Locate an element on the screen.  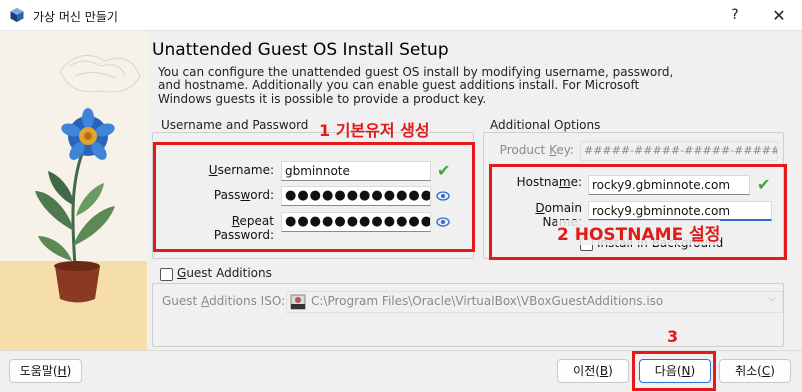
product-key-field: #####-#####-#####-#####-##### is located at coordinates (679, 151).